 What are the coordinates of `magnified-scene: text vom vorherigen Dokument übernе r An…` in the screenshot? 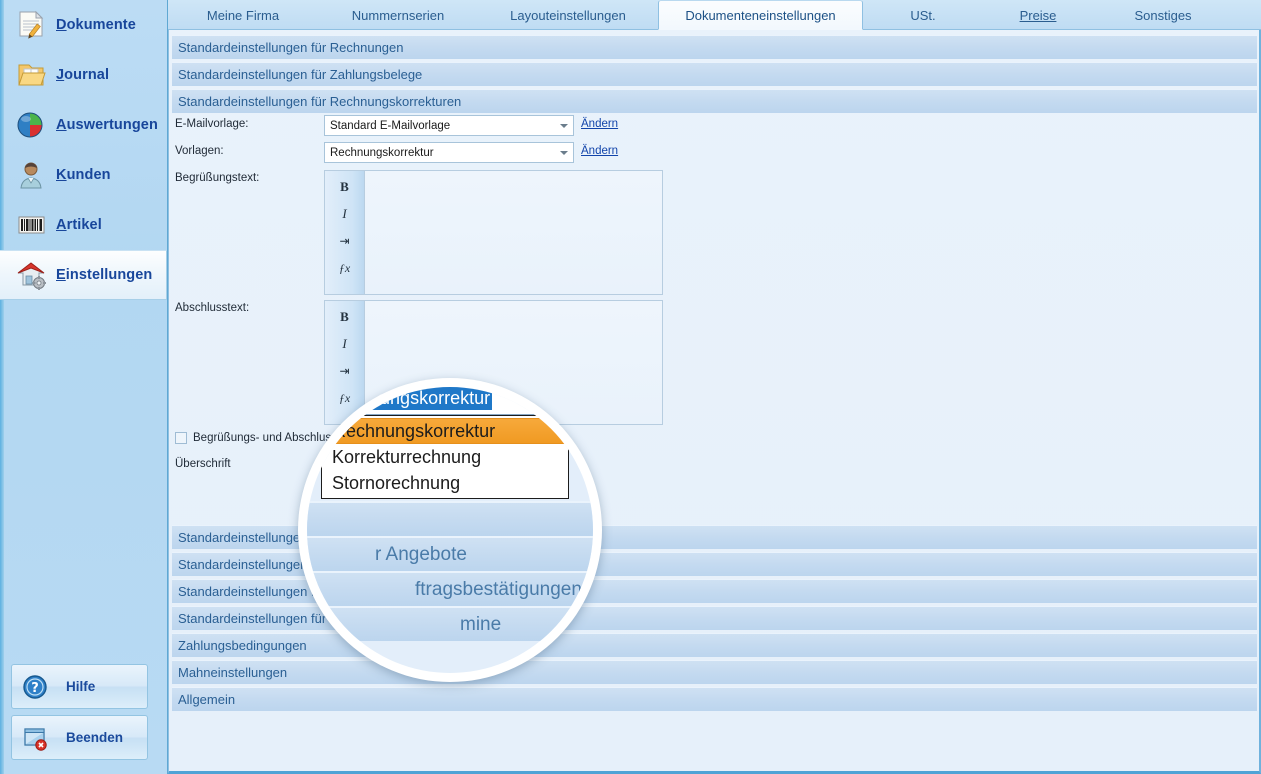 It's located at (450, 530).